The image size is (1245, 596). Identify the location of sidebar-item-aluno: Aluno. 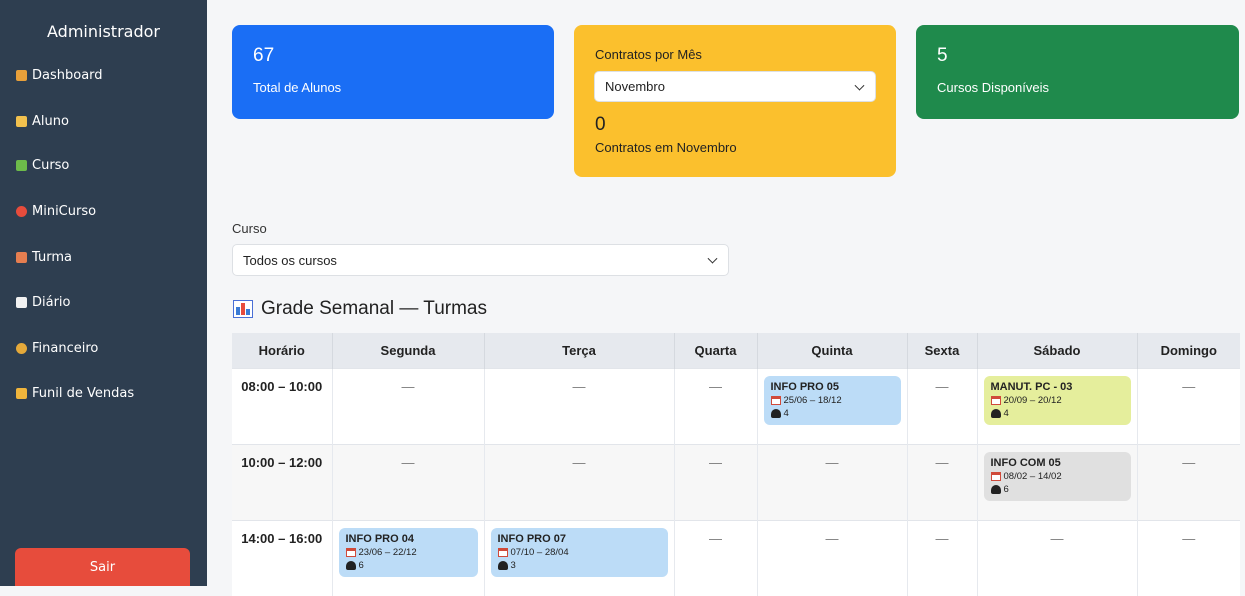
(42, 121).